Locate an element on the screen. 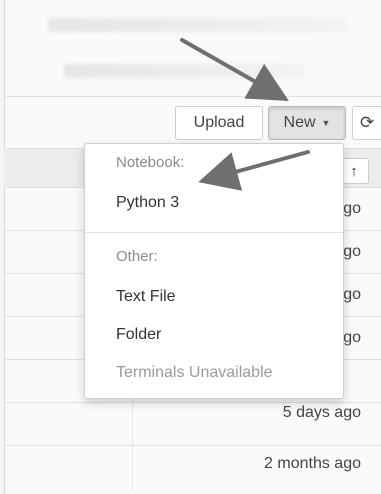 The image size is (381, 494). arrow-to-python3 is located at coordinates (254, 170).